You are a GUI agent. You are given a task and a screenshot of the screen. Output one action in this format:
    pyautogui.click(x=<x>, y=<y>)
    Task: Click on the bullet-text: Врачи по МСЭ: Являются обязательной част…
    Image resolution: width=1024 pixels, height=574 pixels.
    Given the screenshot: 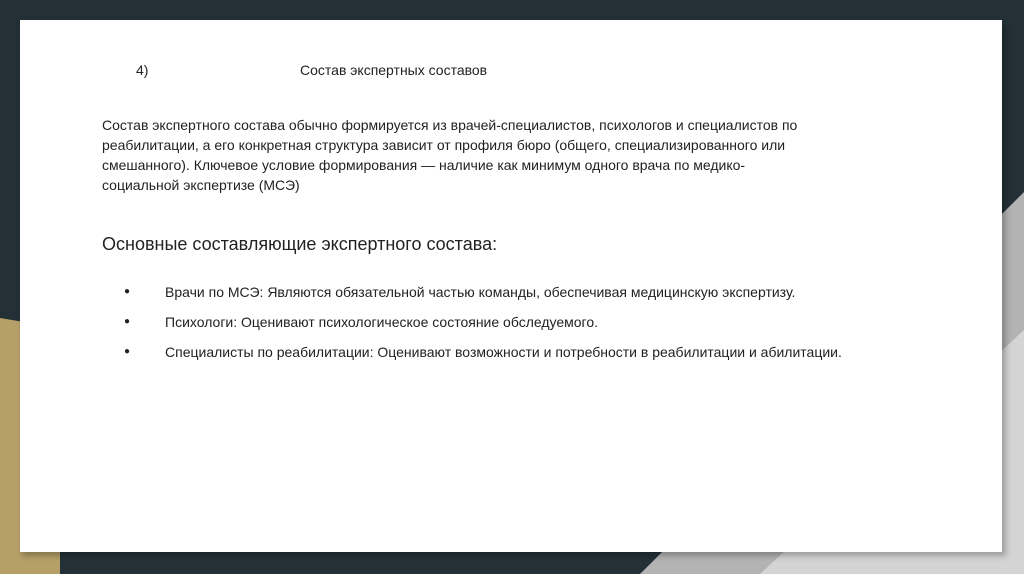 What is the action you would take?
    pyautogui.click(x=480, y=292)
    